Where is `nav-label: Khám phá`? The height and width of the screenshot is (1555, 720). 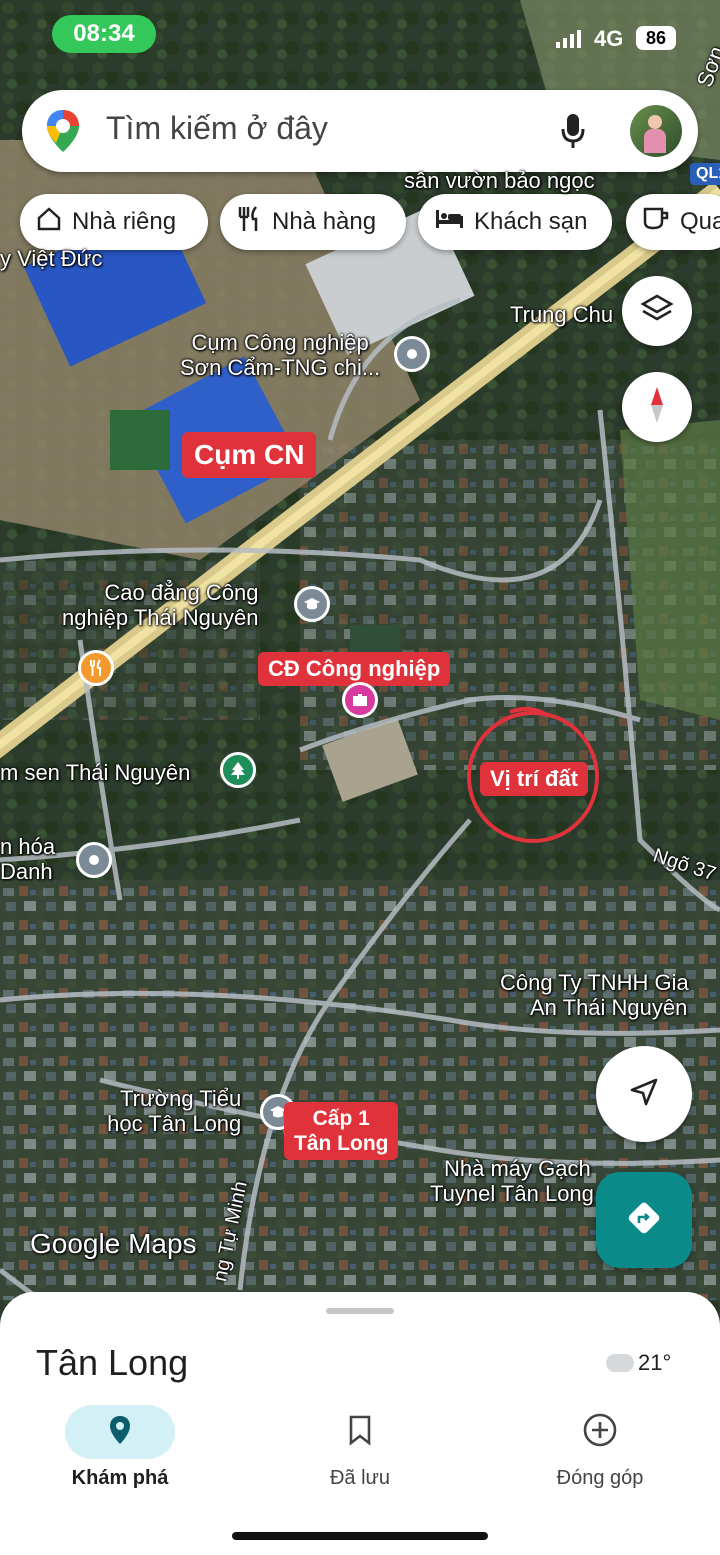 nav-label: Khám phá is located at coordinates (120, 1478).